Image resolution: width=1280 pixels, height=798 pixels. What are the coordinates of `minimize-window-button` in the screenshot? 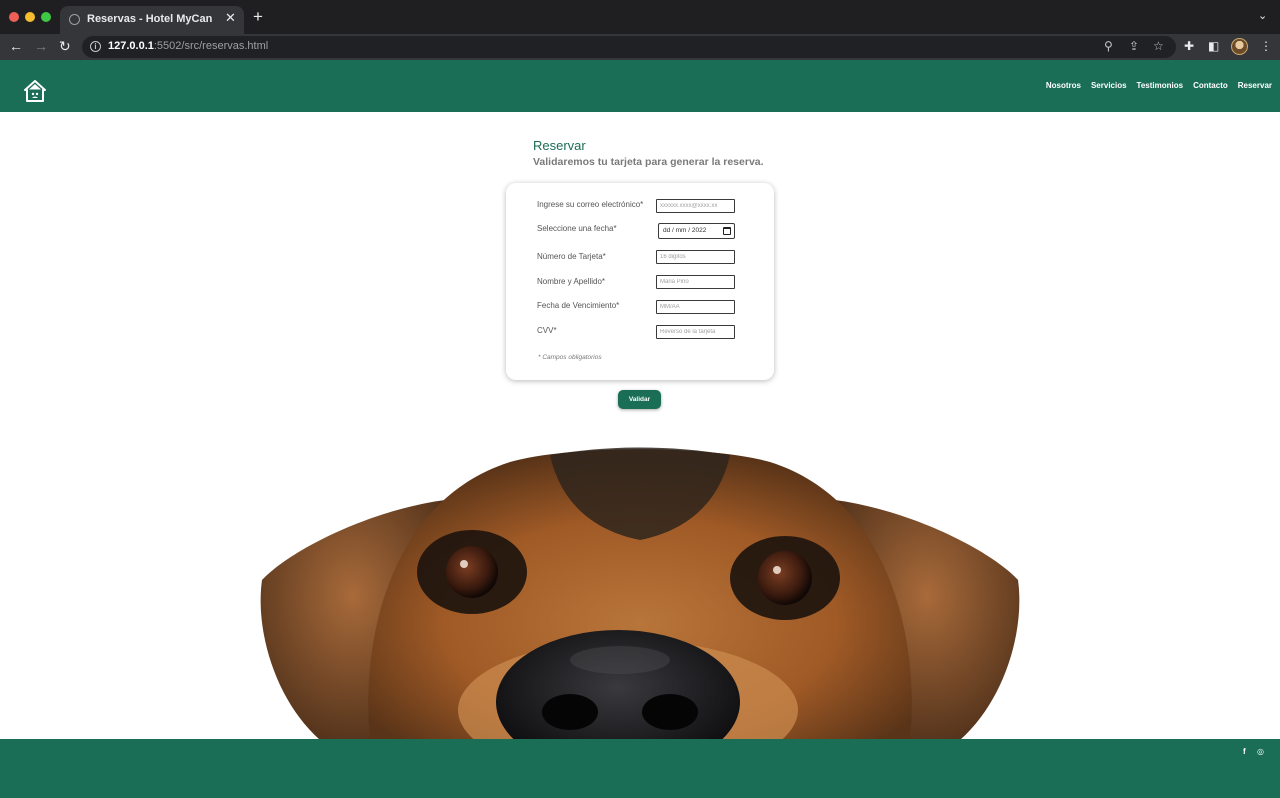 It's located at (30, 17).